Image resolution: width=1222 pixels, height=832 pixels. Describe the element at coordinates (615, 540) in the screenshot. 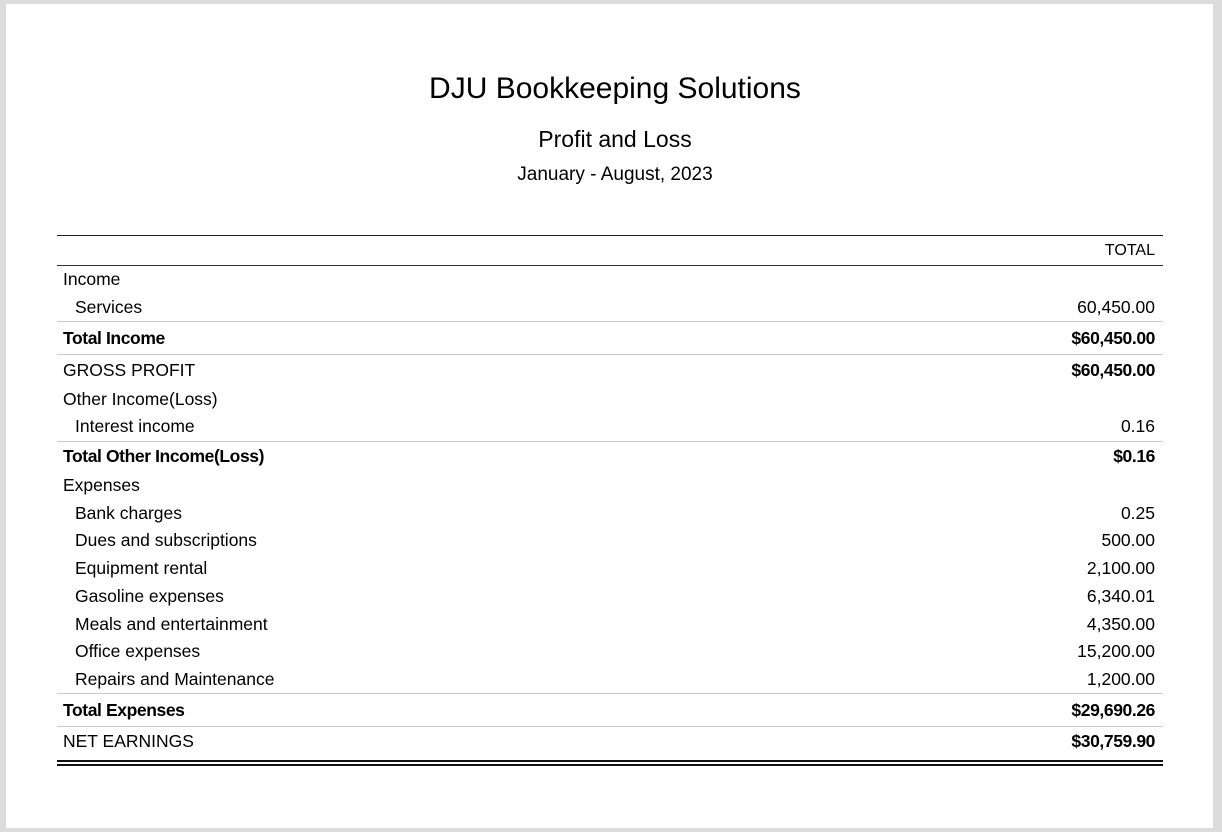

I see `table-row: Dues and subscriptions 500.00` at that location.